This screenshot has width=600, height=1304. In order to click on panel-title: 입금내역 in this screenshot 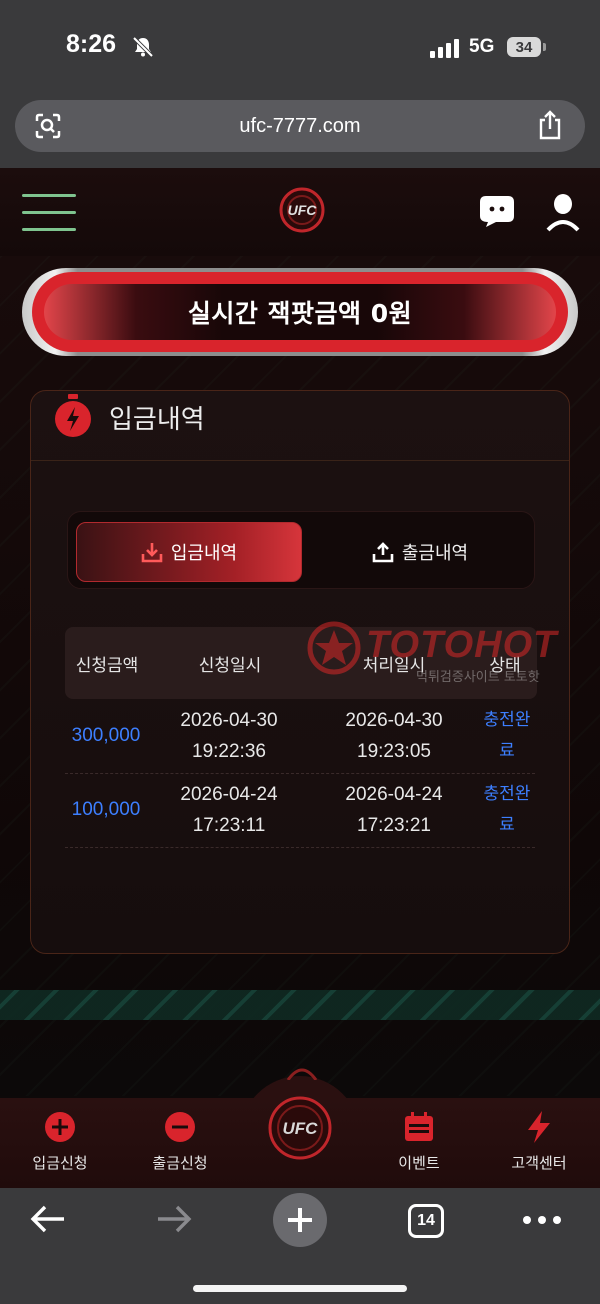, I will do `click(157, 420)`.